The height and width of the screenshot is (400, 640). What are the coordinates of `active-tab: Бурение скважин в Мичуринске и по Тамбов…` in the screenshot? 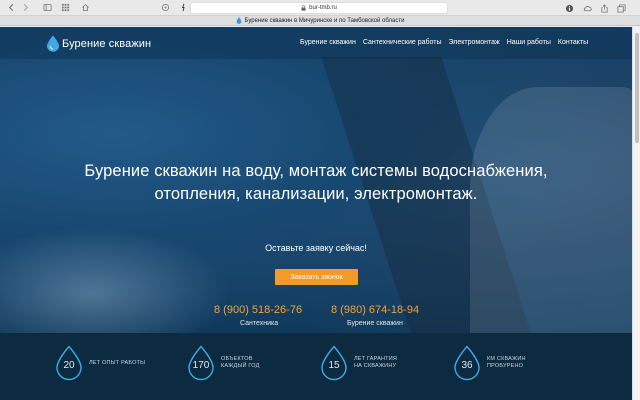 It's located at (320, 20).